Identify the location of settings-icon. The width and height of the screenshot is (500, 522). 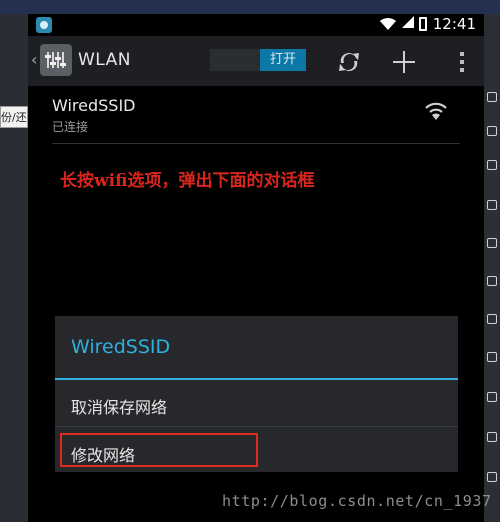
(56, 60).